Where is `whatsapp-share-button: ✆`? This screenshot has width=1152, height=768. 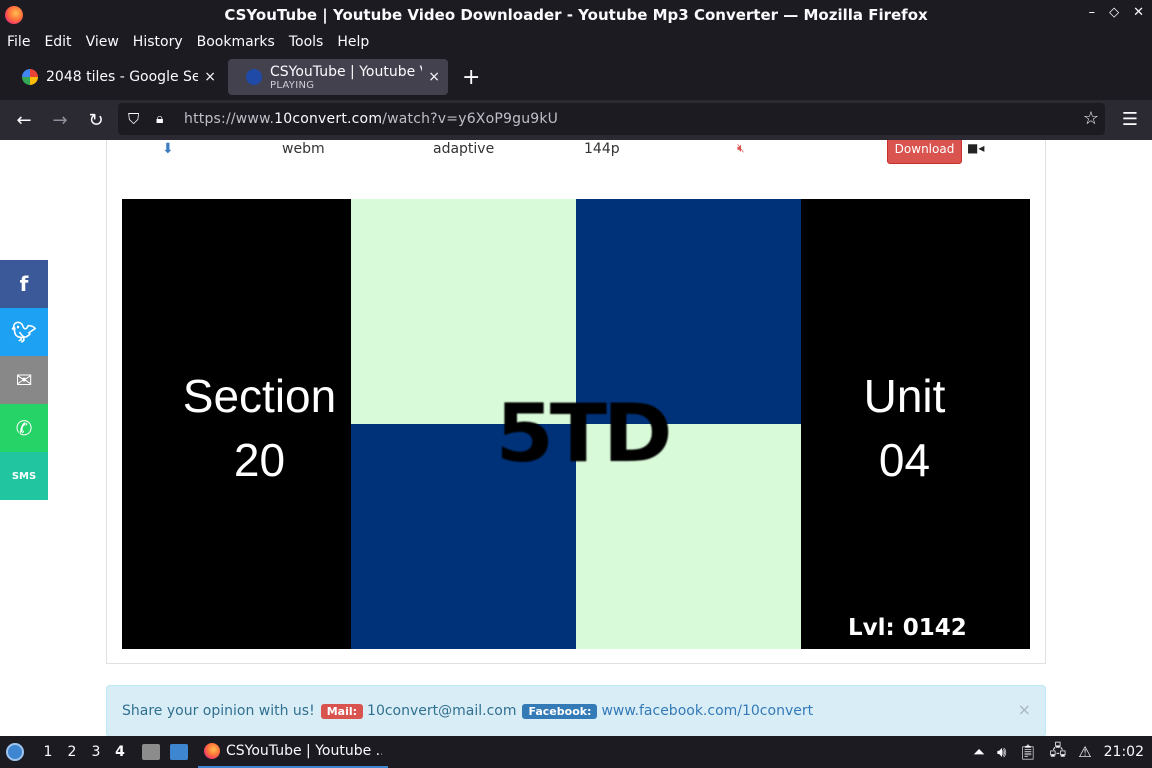
whatsapp-share-button: ✆ is located at coordinates (24, 428).